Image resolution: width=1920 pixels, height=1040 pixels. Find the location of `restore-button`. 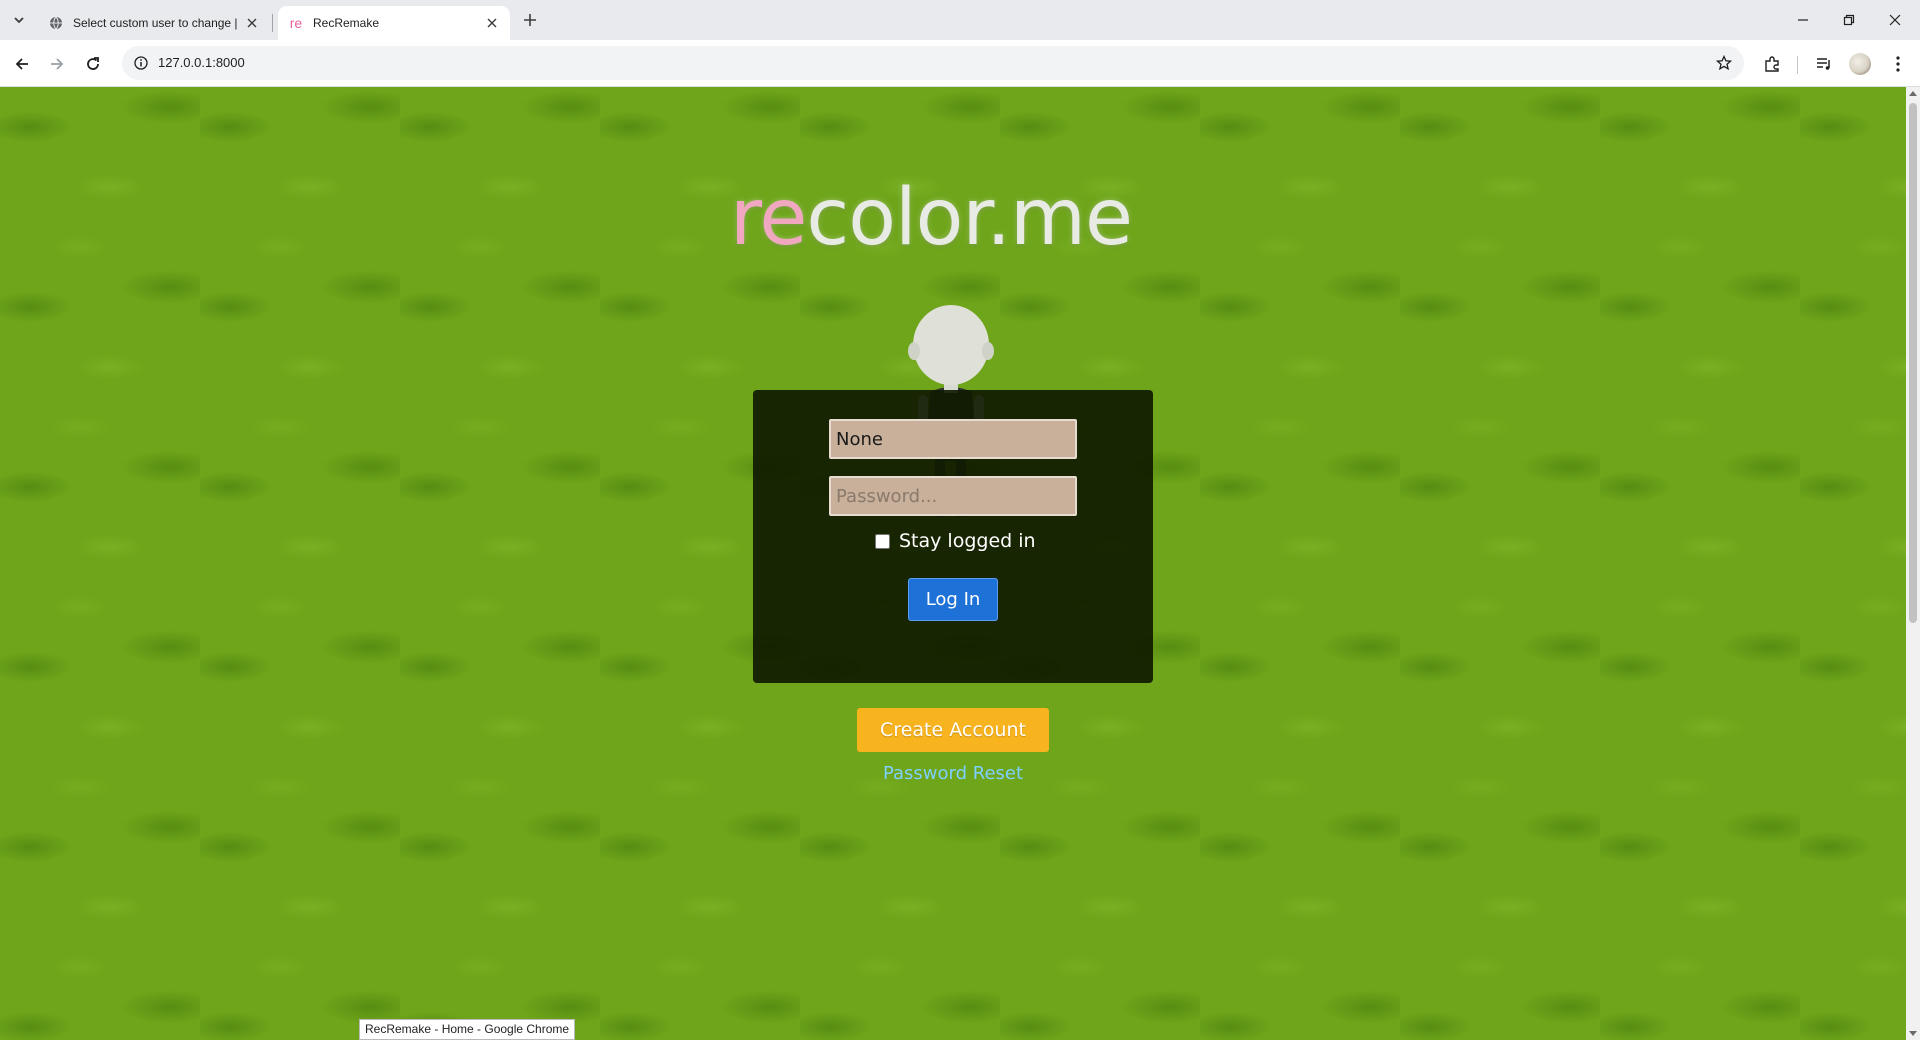

restore-button is located at coordinates (1849, 20).